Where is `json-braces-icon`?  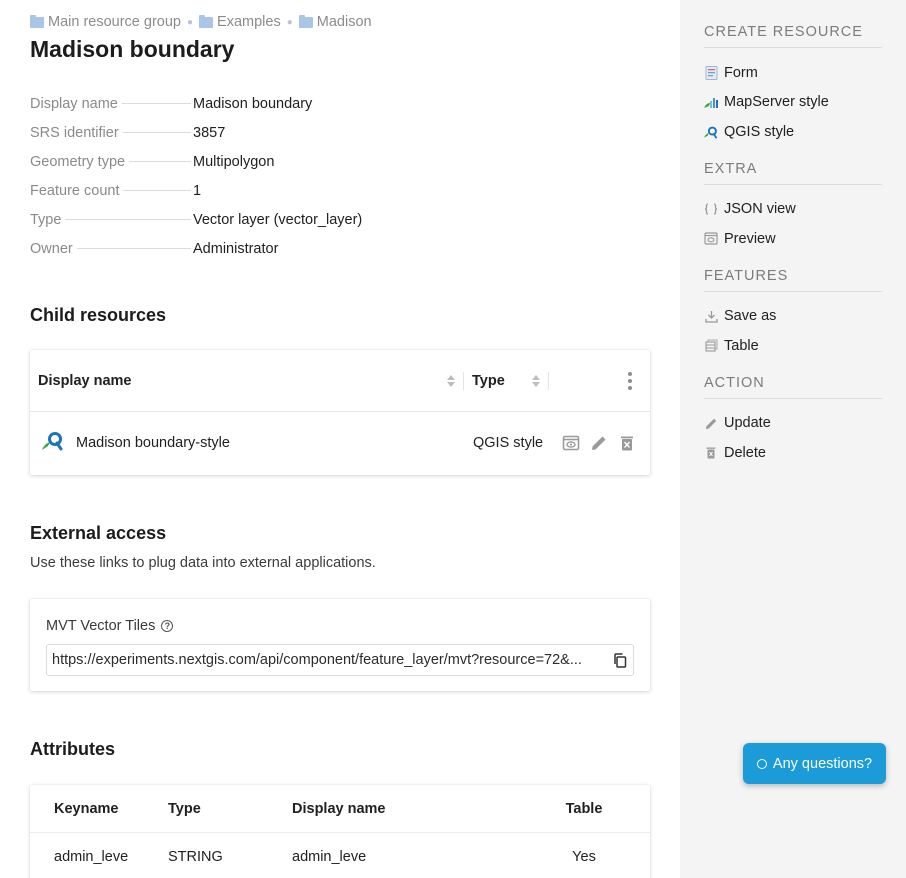
json-braces-icon is located at coordinates (711, 209).